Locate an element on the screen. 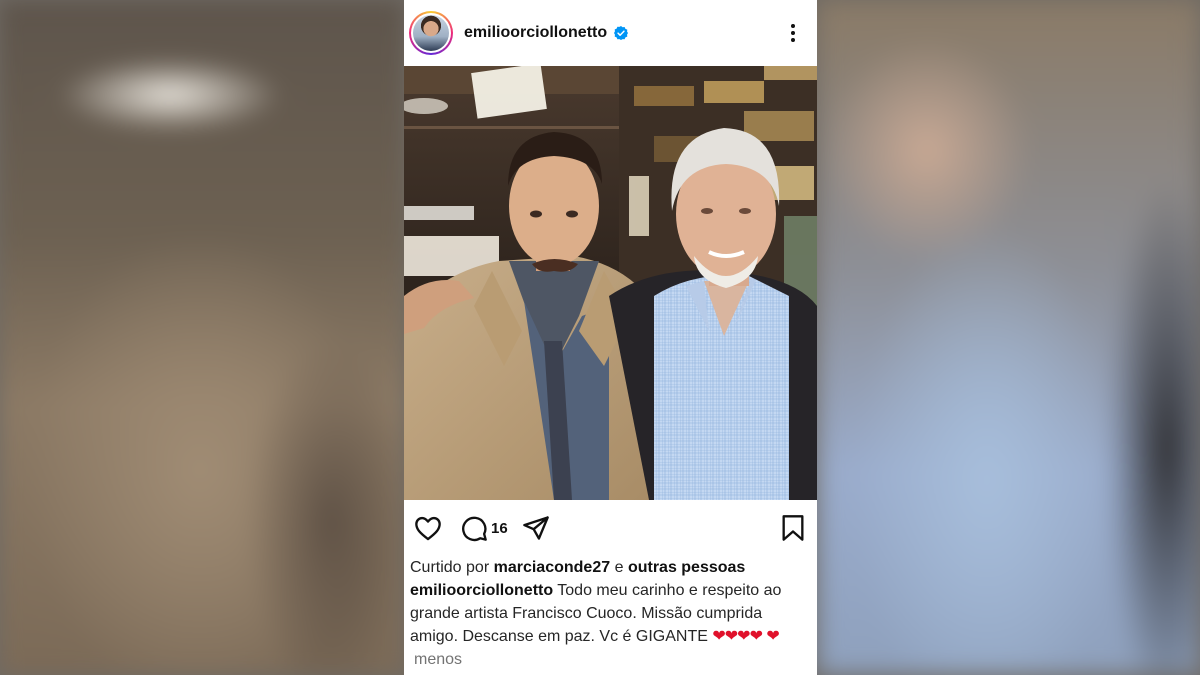 This screenshot has height=675, width=1200. profile-avatar is located at coordinates (431, 33).